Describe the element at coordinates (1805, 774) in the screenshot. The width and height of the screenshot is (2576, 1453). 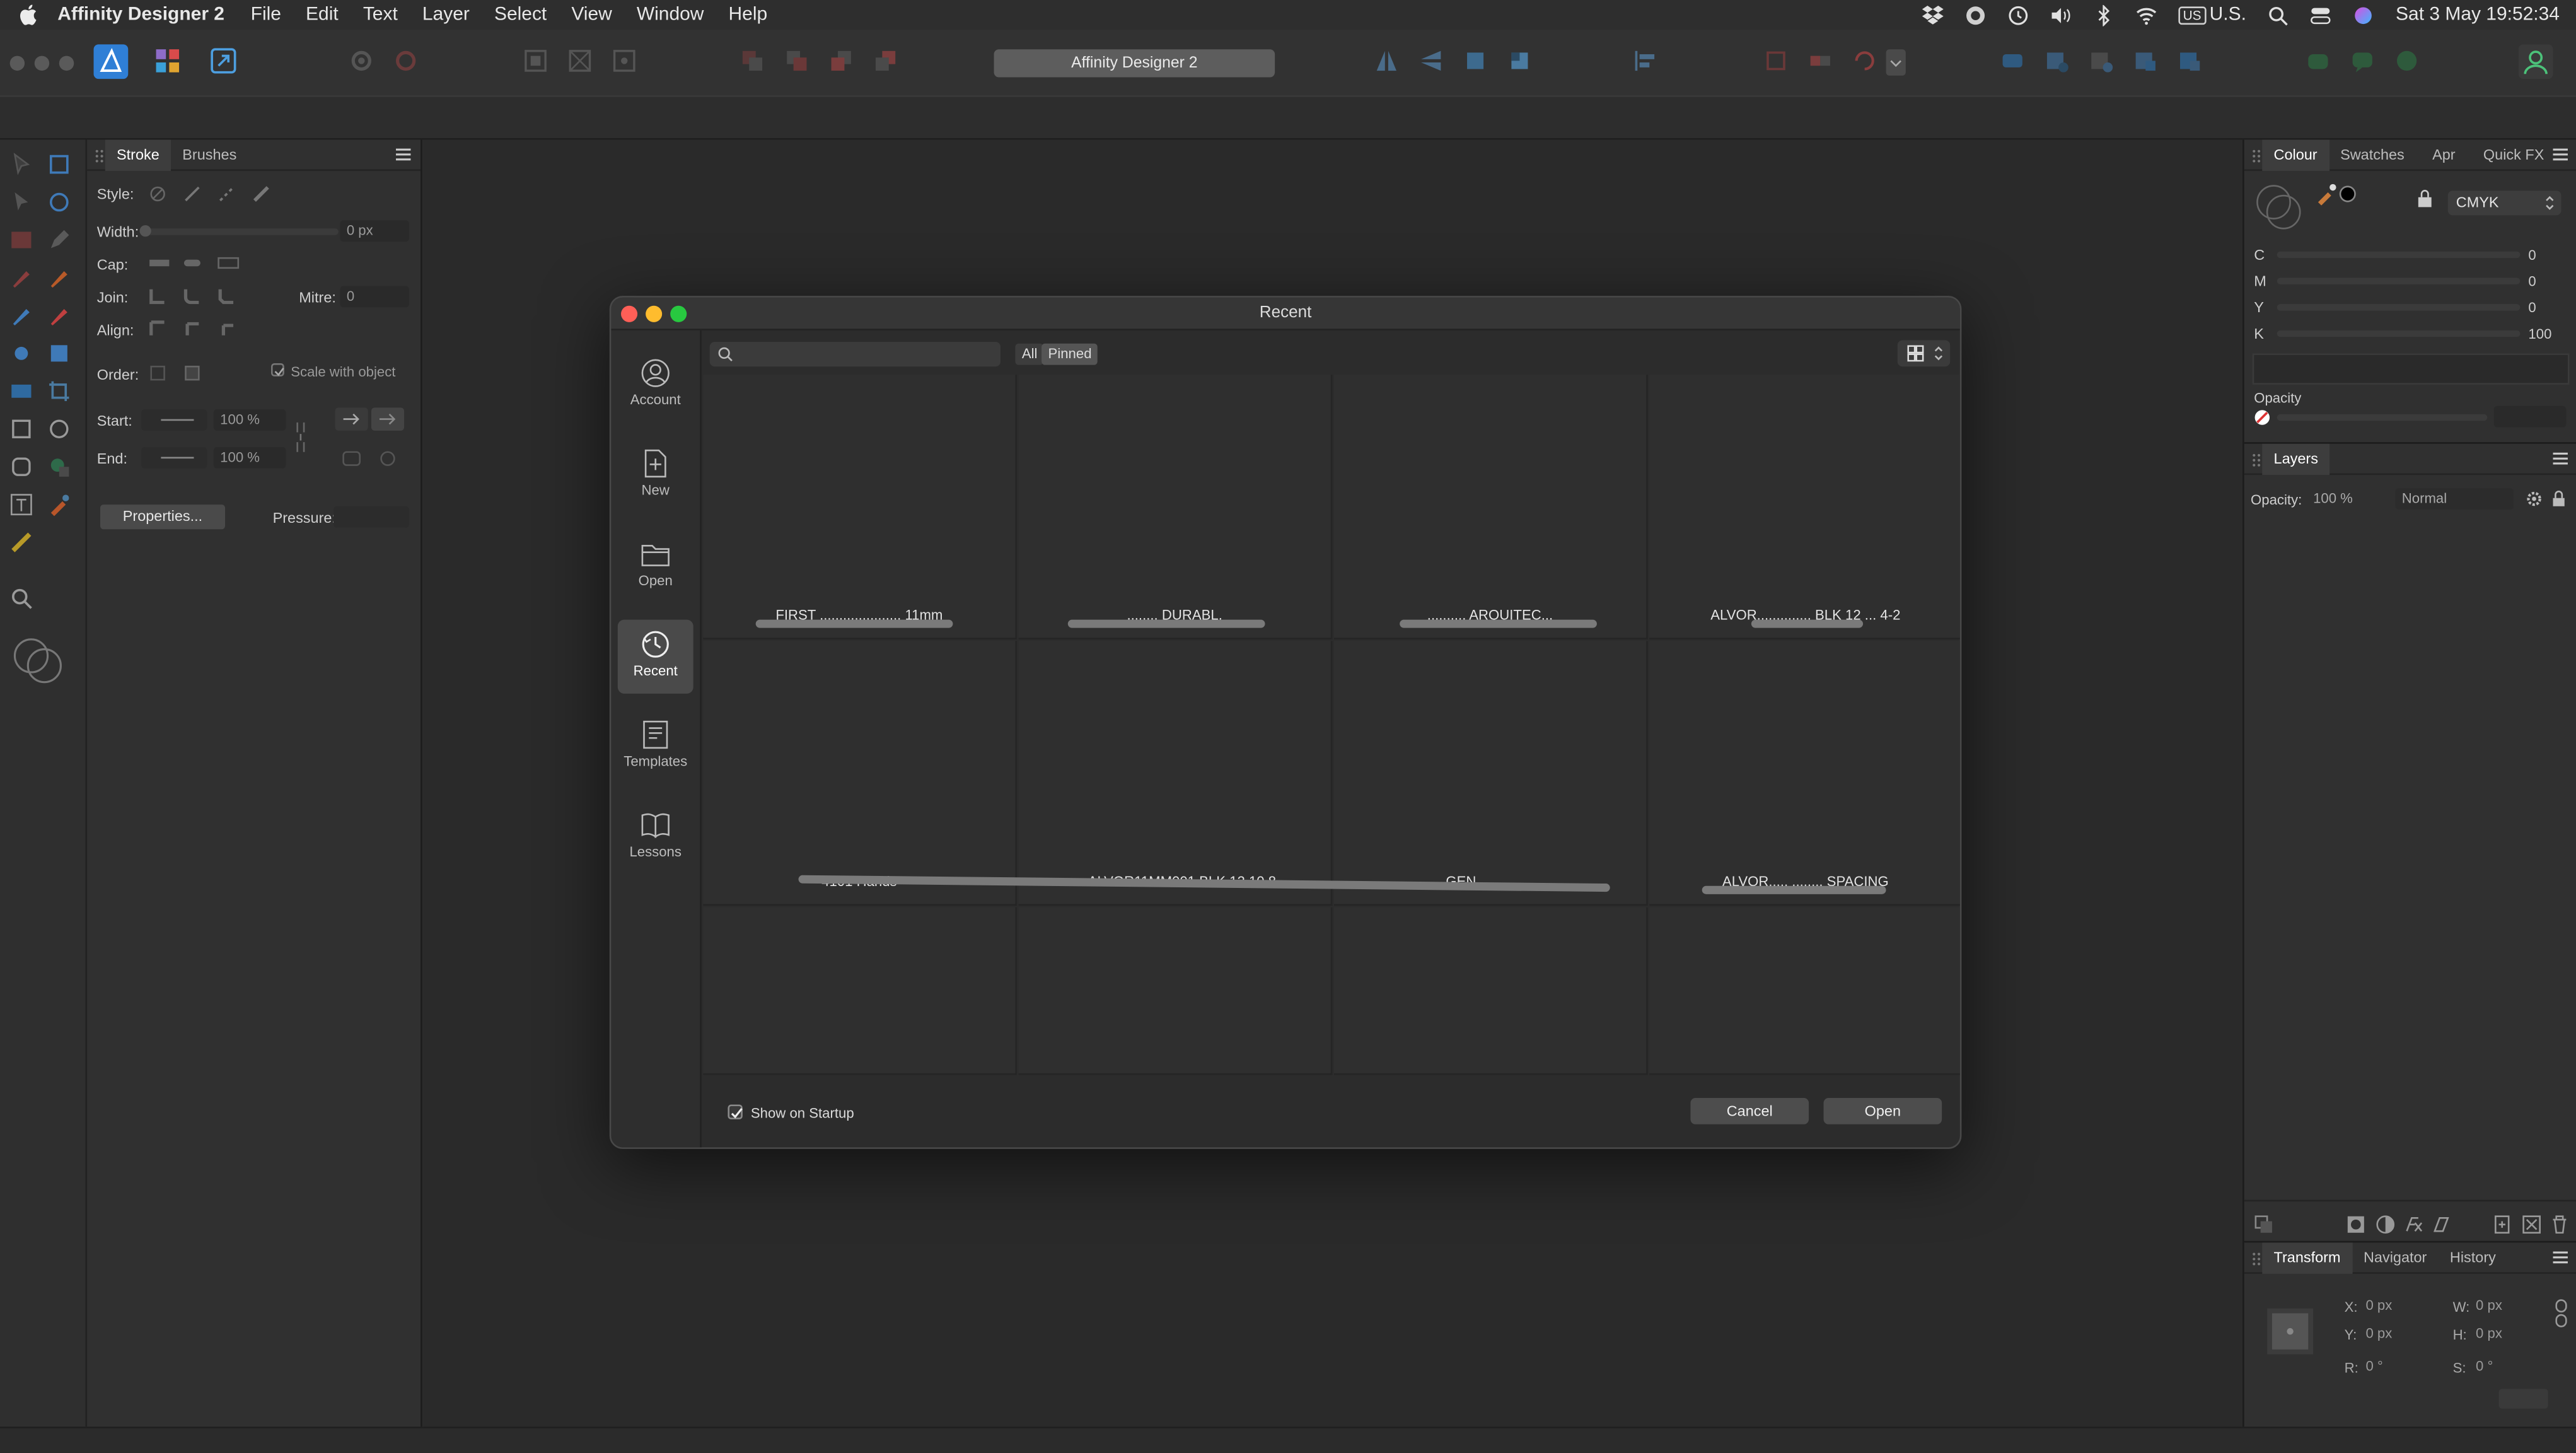
I see `recent-file-tile: ALVOR..... ........ SPACING` at that location.